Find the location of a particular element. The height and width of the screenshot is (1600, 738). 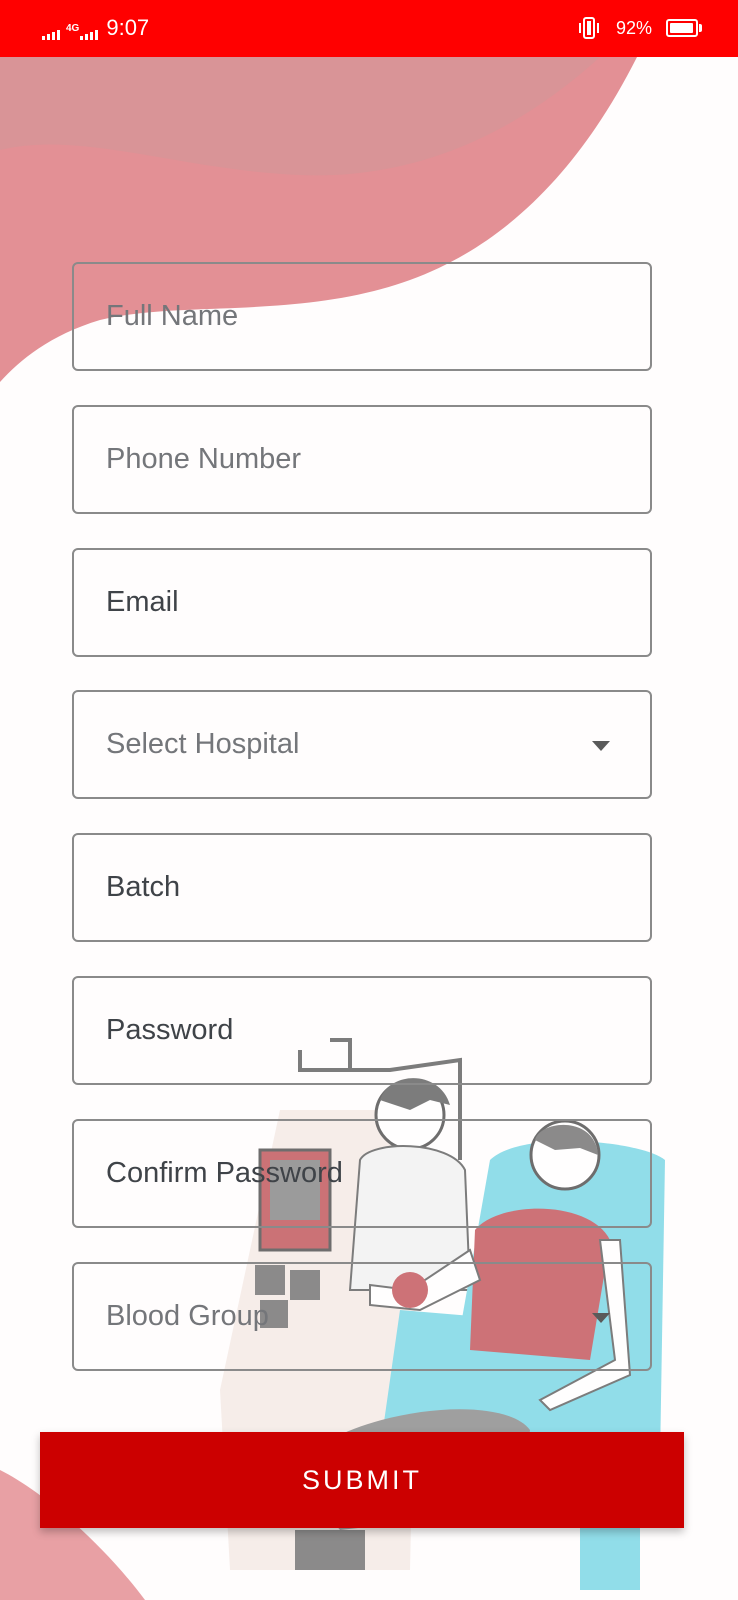

battery-percent: 92% is located at coordinates (633, 27).